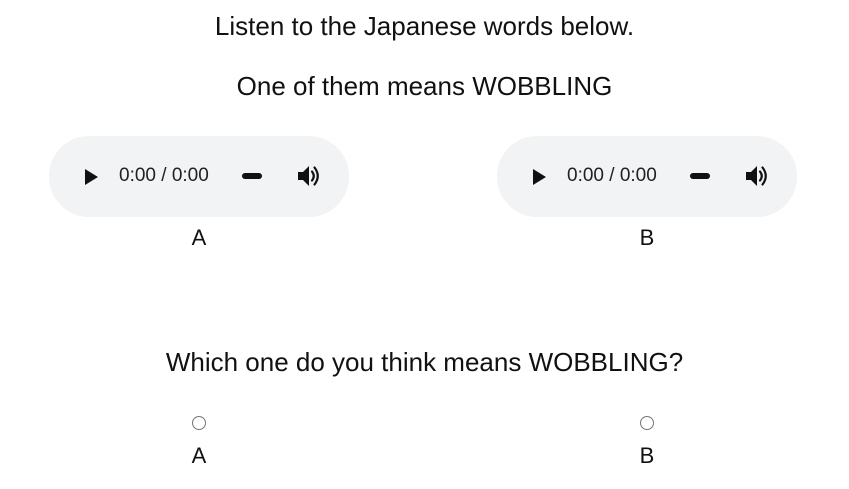 Image resolution: width=849 pixels, height=489 pixels. Describe the element at coordinates (612, 175) in the screenshot. I see `time-display-b: 0:00 / 0:00` at that location.